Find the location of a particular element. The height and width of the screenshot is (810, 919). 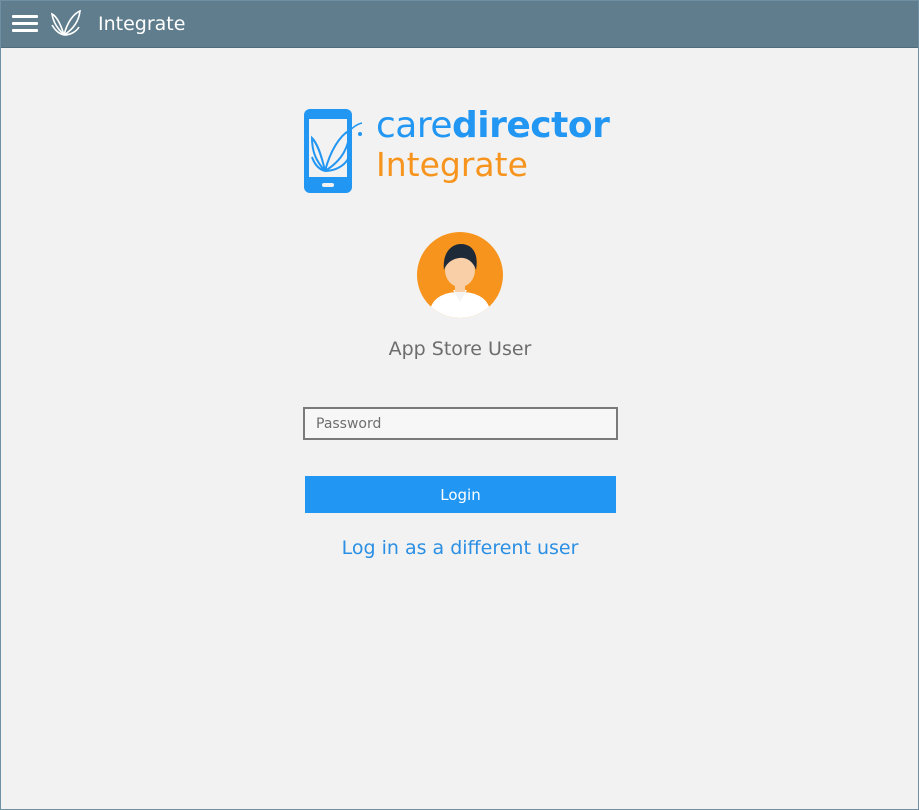

user-name: App Store User is located at coordinates (460, 349).